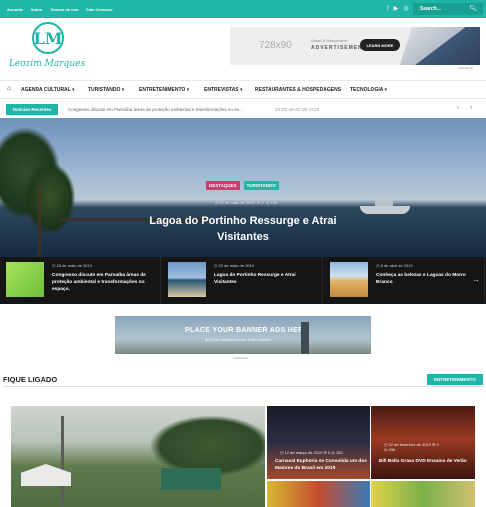  What do you see at coordinates (473, 8) in the screenshot?
I see `search-icon: 🔍︎` at bounding box center [473, 8].